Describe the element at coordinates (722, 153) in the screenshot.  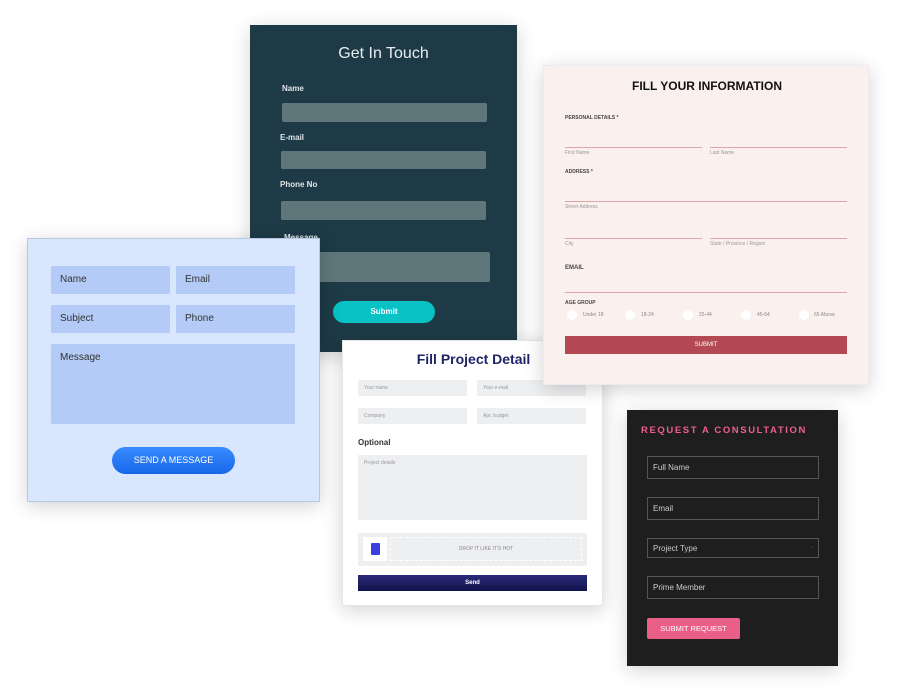
I see `last-name-label: Last Name` at that location.